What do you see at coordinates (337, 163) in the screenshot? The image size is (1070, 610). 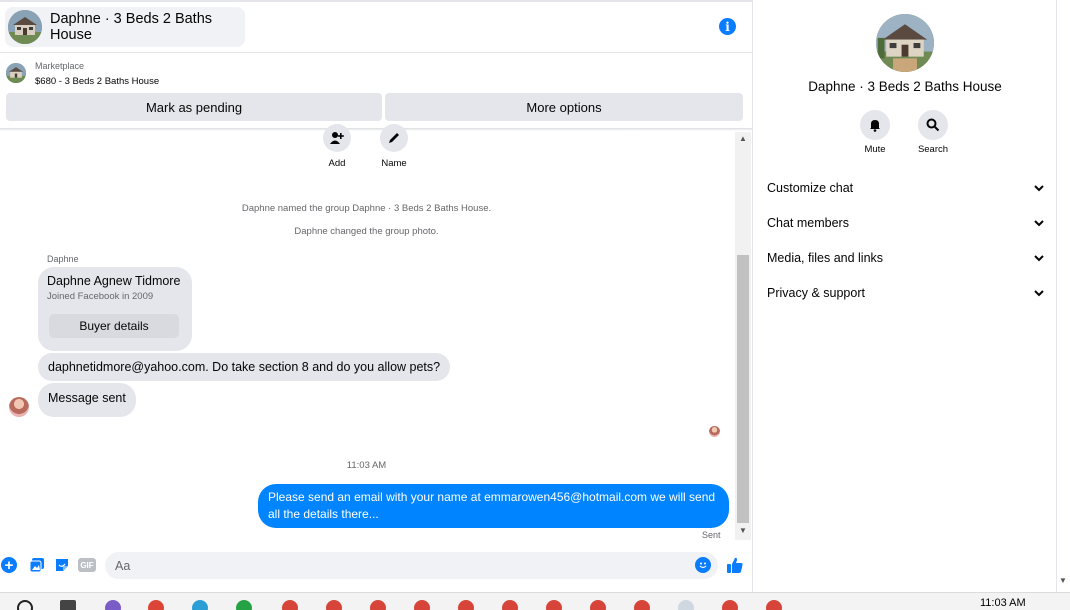 I see `add-label: Add` at bounding box center [337, 163].